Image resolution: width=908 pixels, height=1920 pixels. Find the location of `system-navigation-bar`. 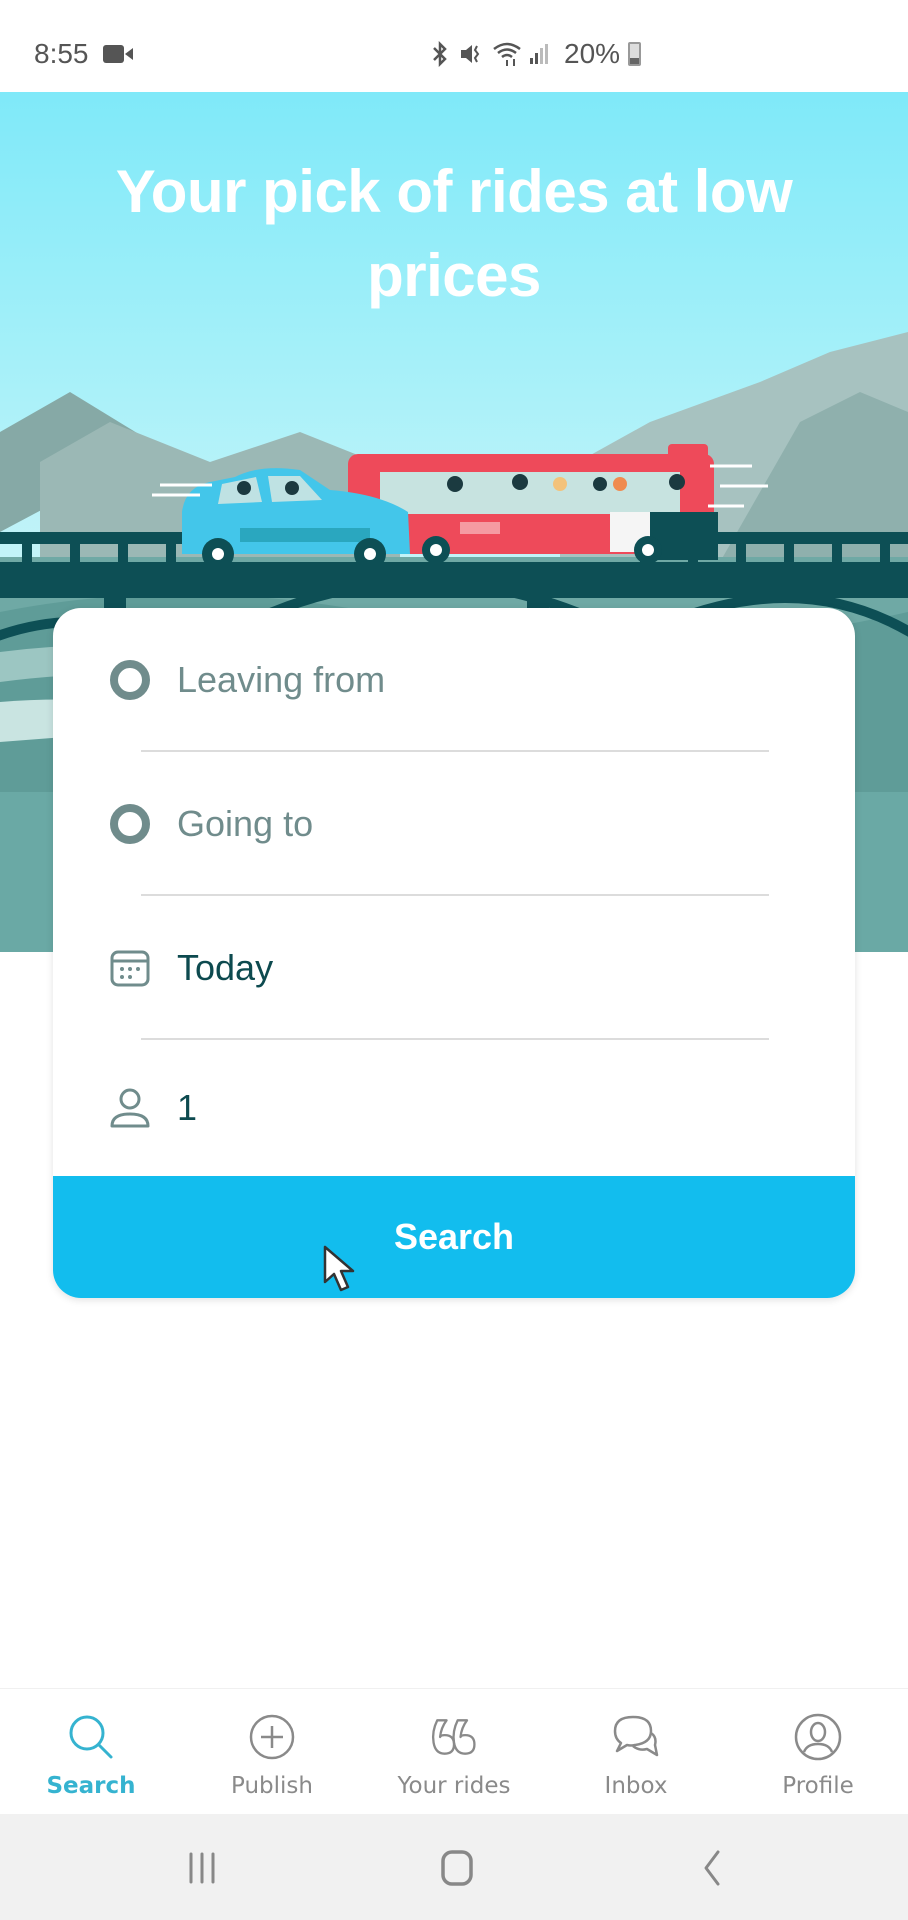

system-navigation-bar is located at coordinates (454, 1867).